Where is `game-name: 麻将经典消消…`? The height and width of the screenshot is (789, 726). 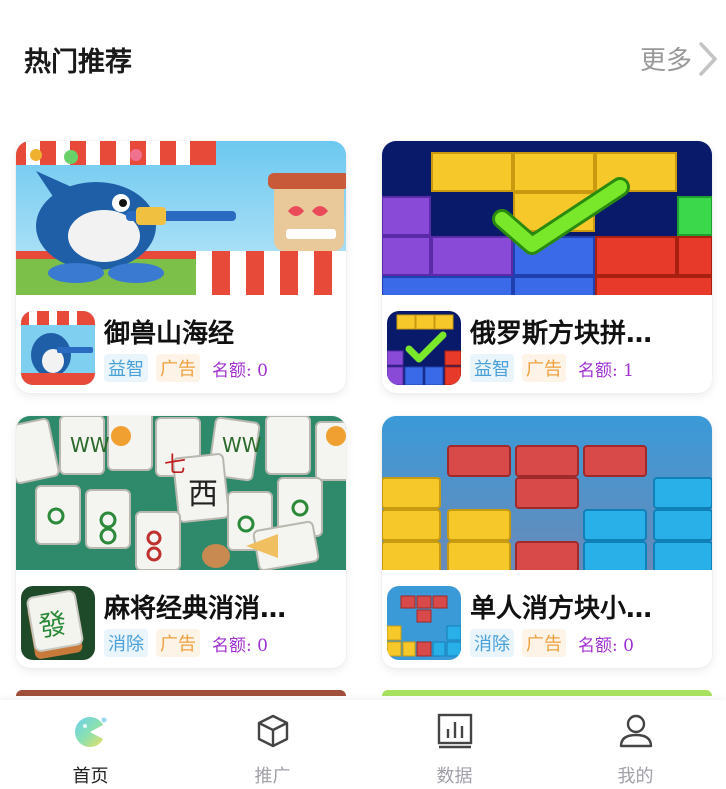 game-name: 麻将经典消消… is located at coordinates (195, 609).